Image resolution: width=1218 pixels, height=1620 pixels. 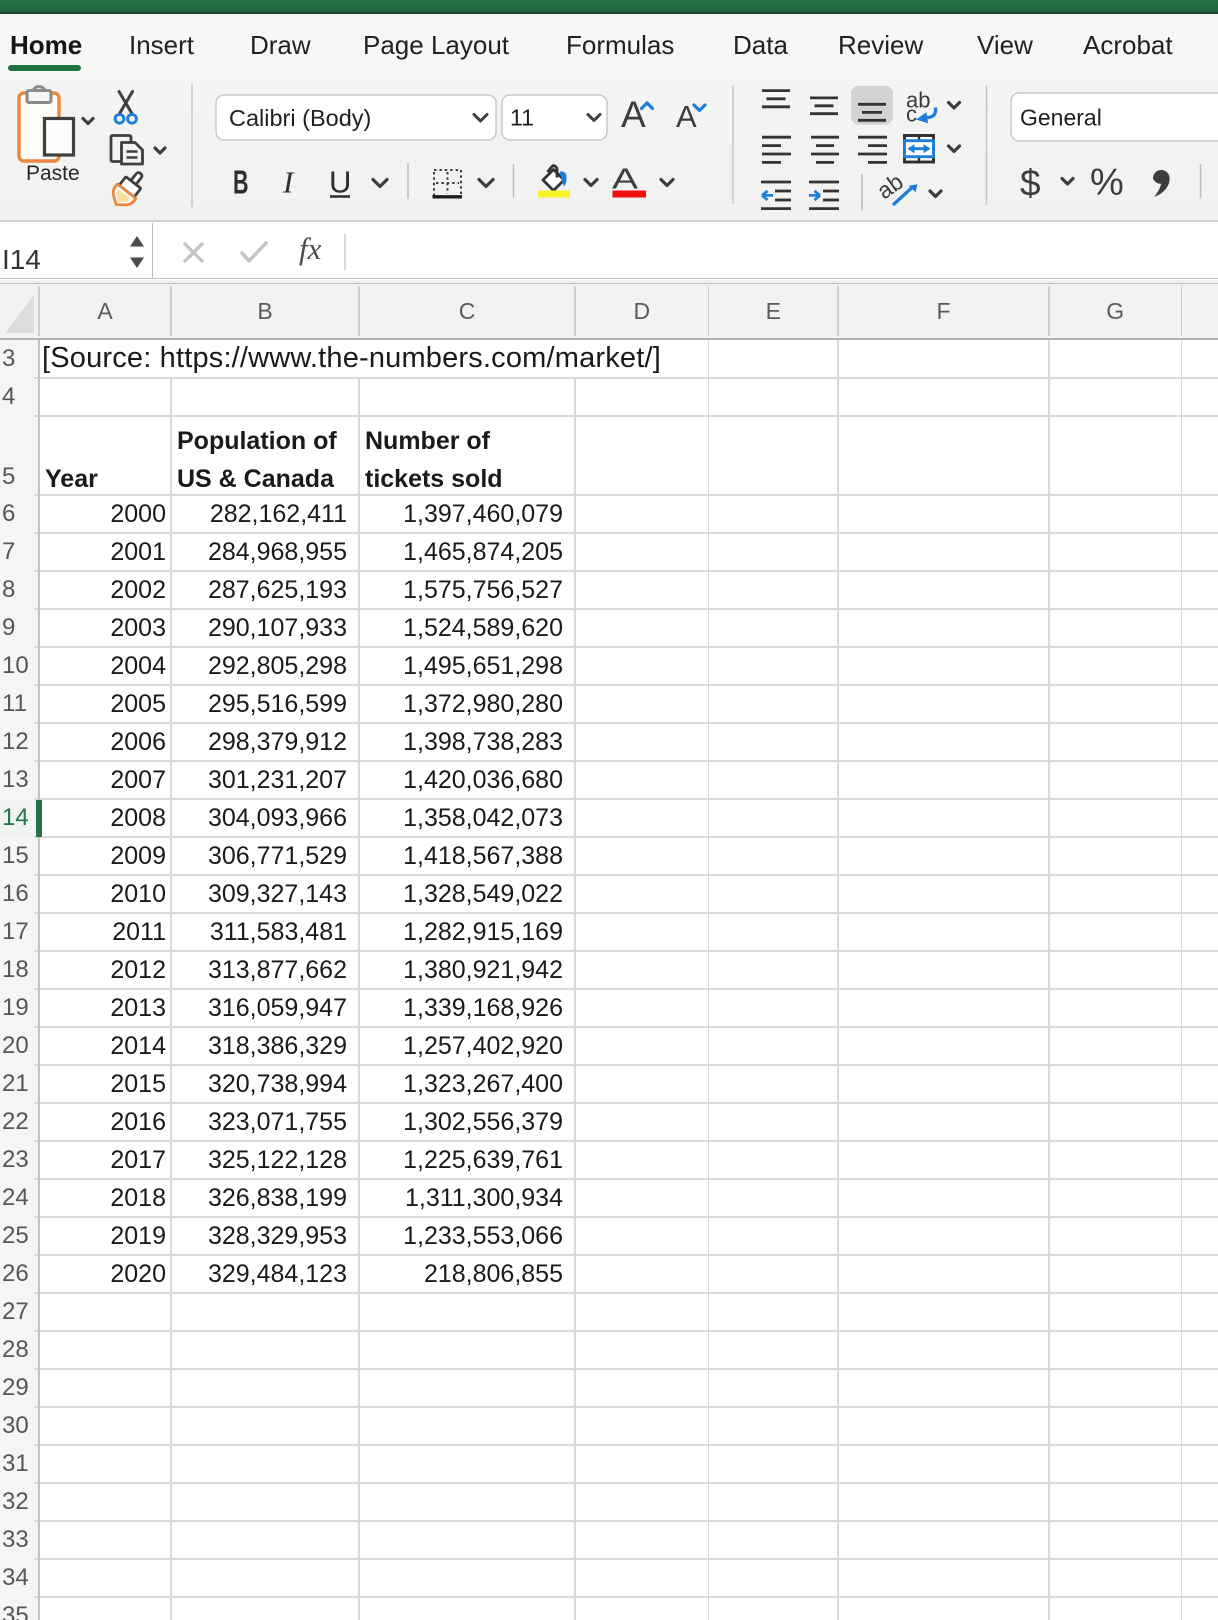 What do you see at coordinates (633, 114) in the screenshot?
I see `svg-text: A` at bounding box center [633, 114].